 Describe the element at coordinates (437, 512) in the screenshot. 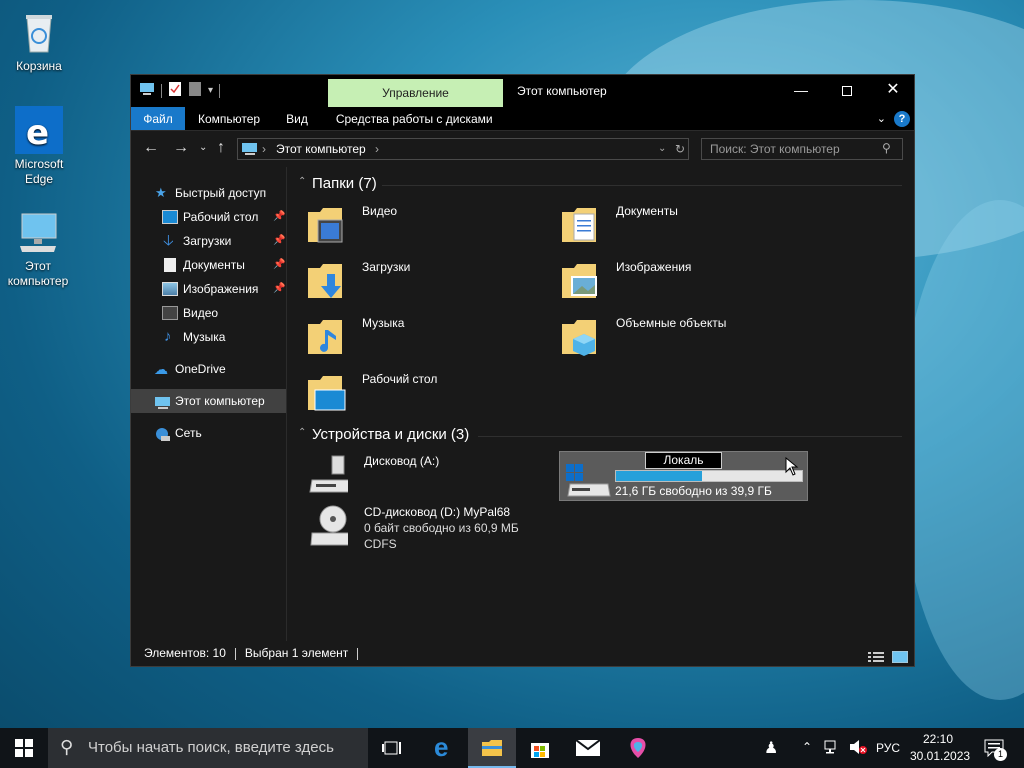

I see `drive-name: CD-дисковод (D:) MyPal68` at that location.